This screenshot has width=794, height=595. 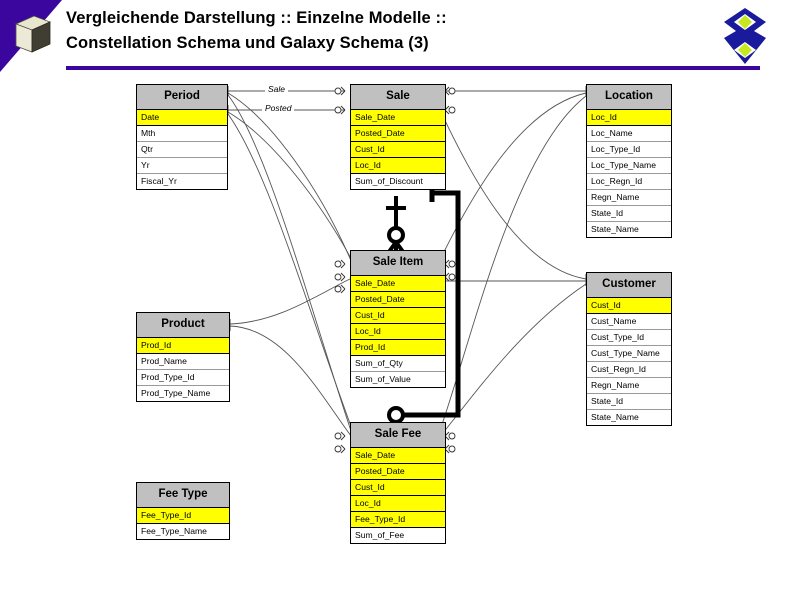 What do you see at coordinates (183, 362) in the screenshot?
I see `attribute-row: Prod_Name` at bounding box center [183, 362].